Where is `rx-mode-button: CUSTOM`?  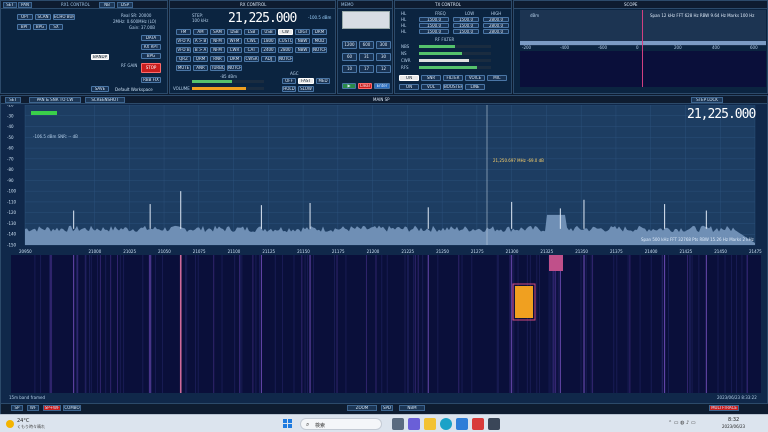 rx-mode-button: CUSTOM is located at coordinates (285, 41).